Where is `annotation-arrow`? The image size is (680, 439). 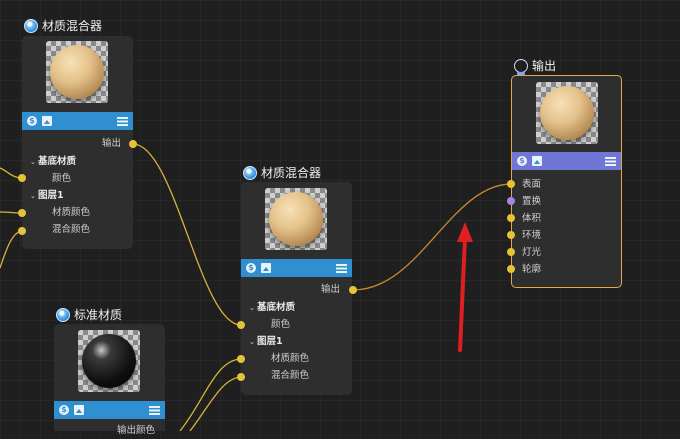 annotation-arrow is located at coordinates (465, 287).